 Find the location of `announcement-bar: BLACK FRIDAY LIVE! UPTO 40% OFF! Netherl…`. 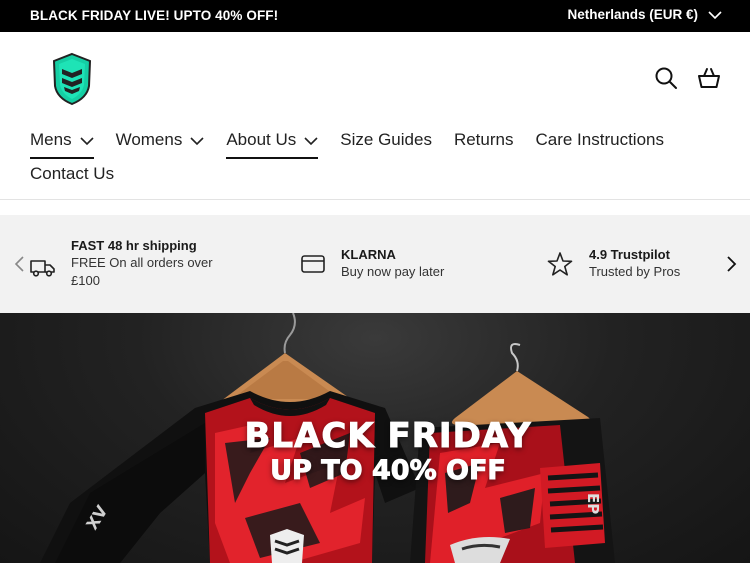

announcement-bar: BLACK FRIDAY LIVE! UPTO 40% OFF! Netherl… is located at coordinates (375, 16).